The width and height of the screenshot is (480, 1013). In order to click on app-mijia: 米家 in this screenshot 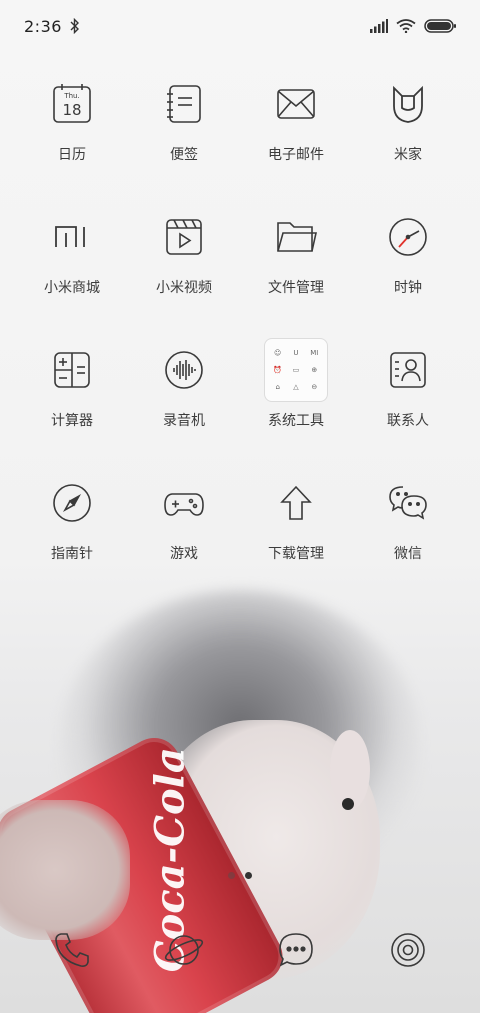, I will do `click(408, 144)`.